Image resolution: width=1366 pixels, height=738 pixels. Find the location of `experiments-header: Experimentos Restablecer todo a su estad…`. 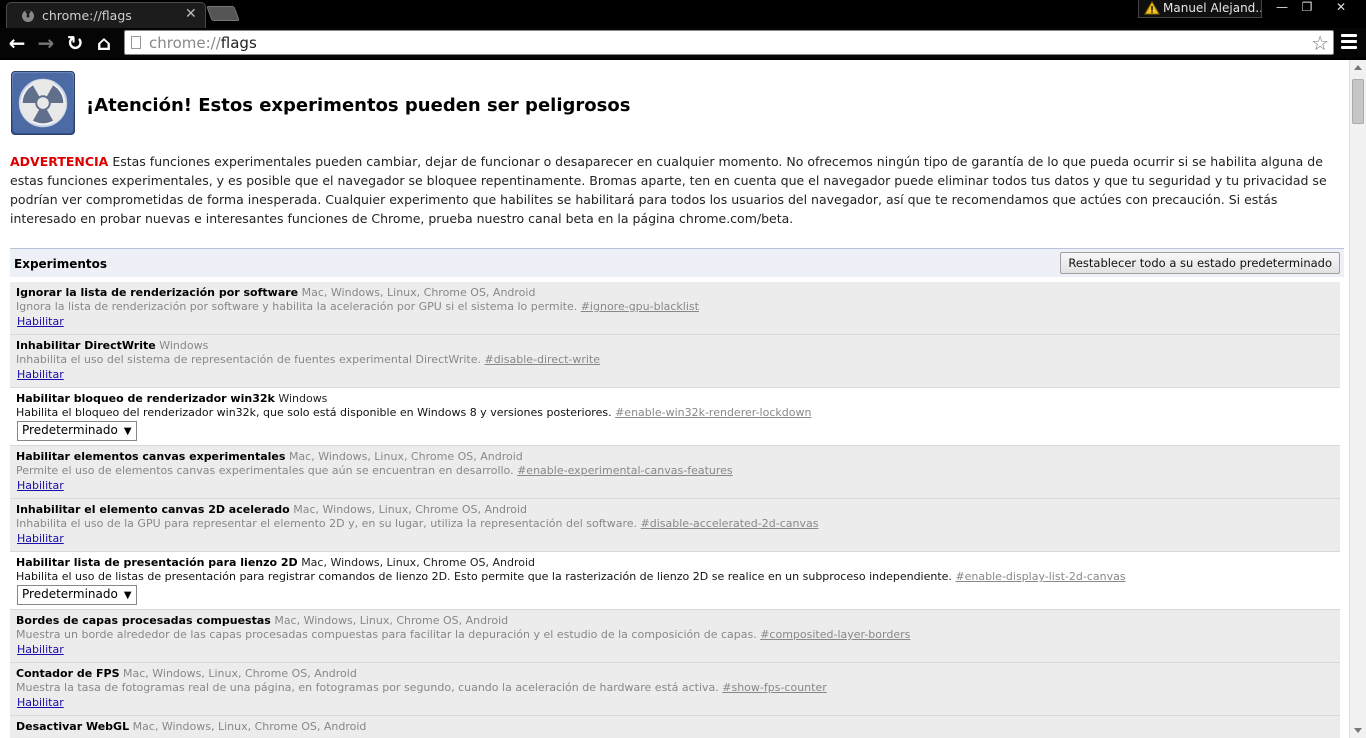

experiments-header: Experimentos Restablecer todo a su estad… is located at coordinates (677, 262).